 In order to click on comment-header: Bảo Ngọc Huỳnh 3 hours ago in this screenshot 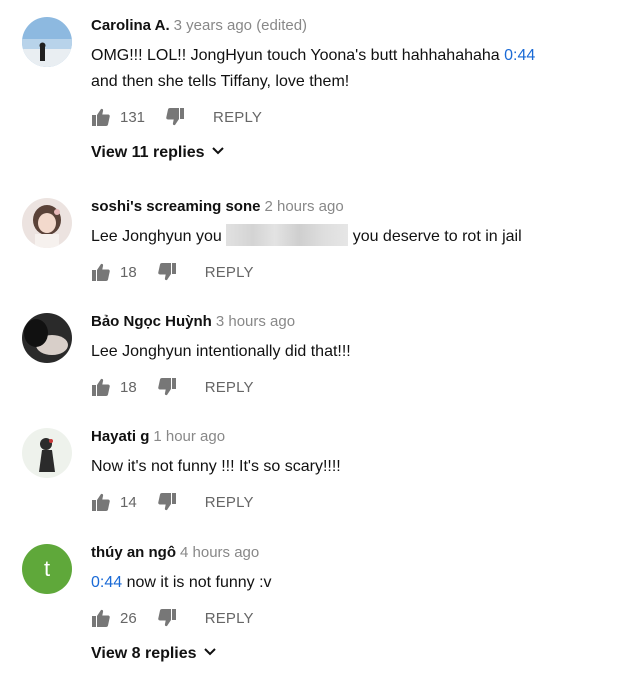, I will do `click(351, 322)`.